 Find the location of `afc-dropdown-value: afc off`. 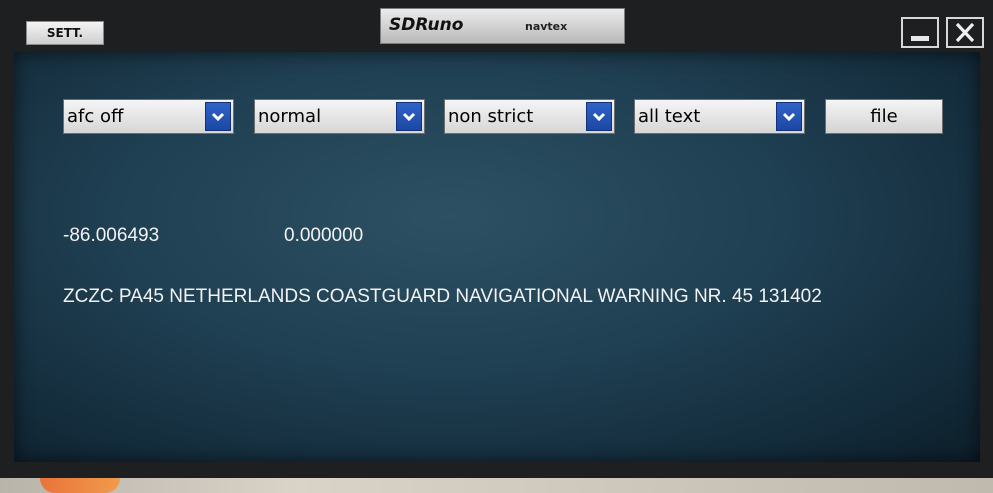

afc-dropdown-value: afc off is located at coordinates (95, 116).